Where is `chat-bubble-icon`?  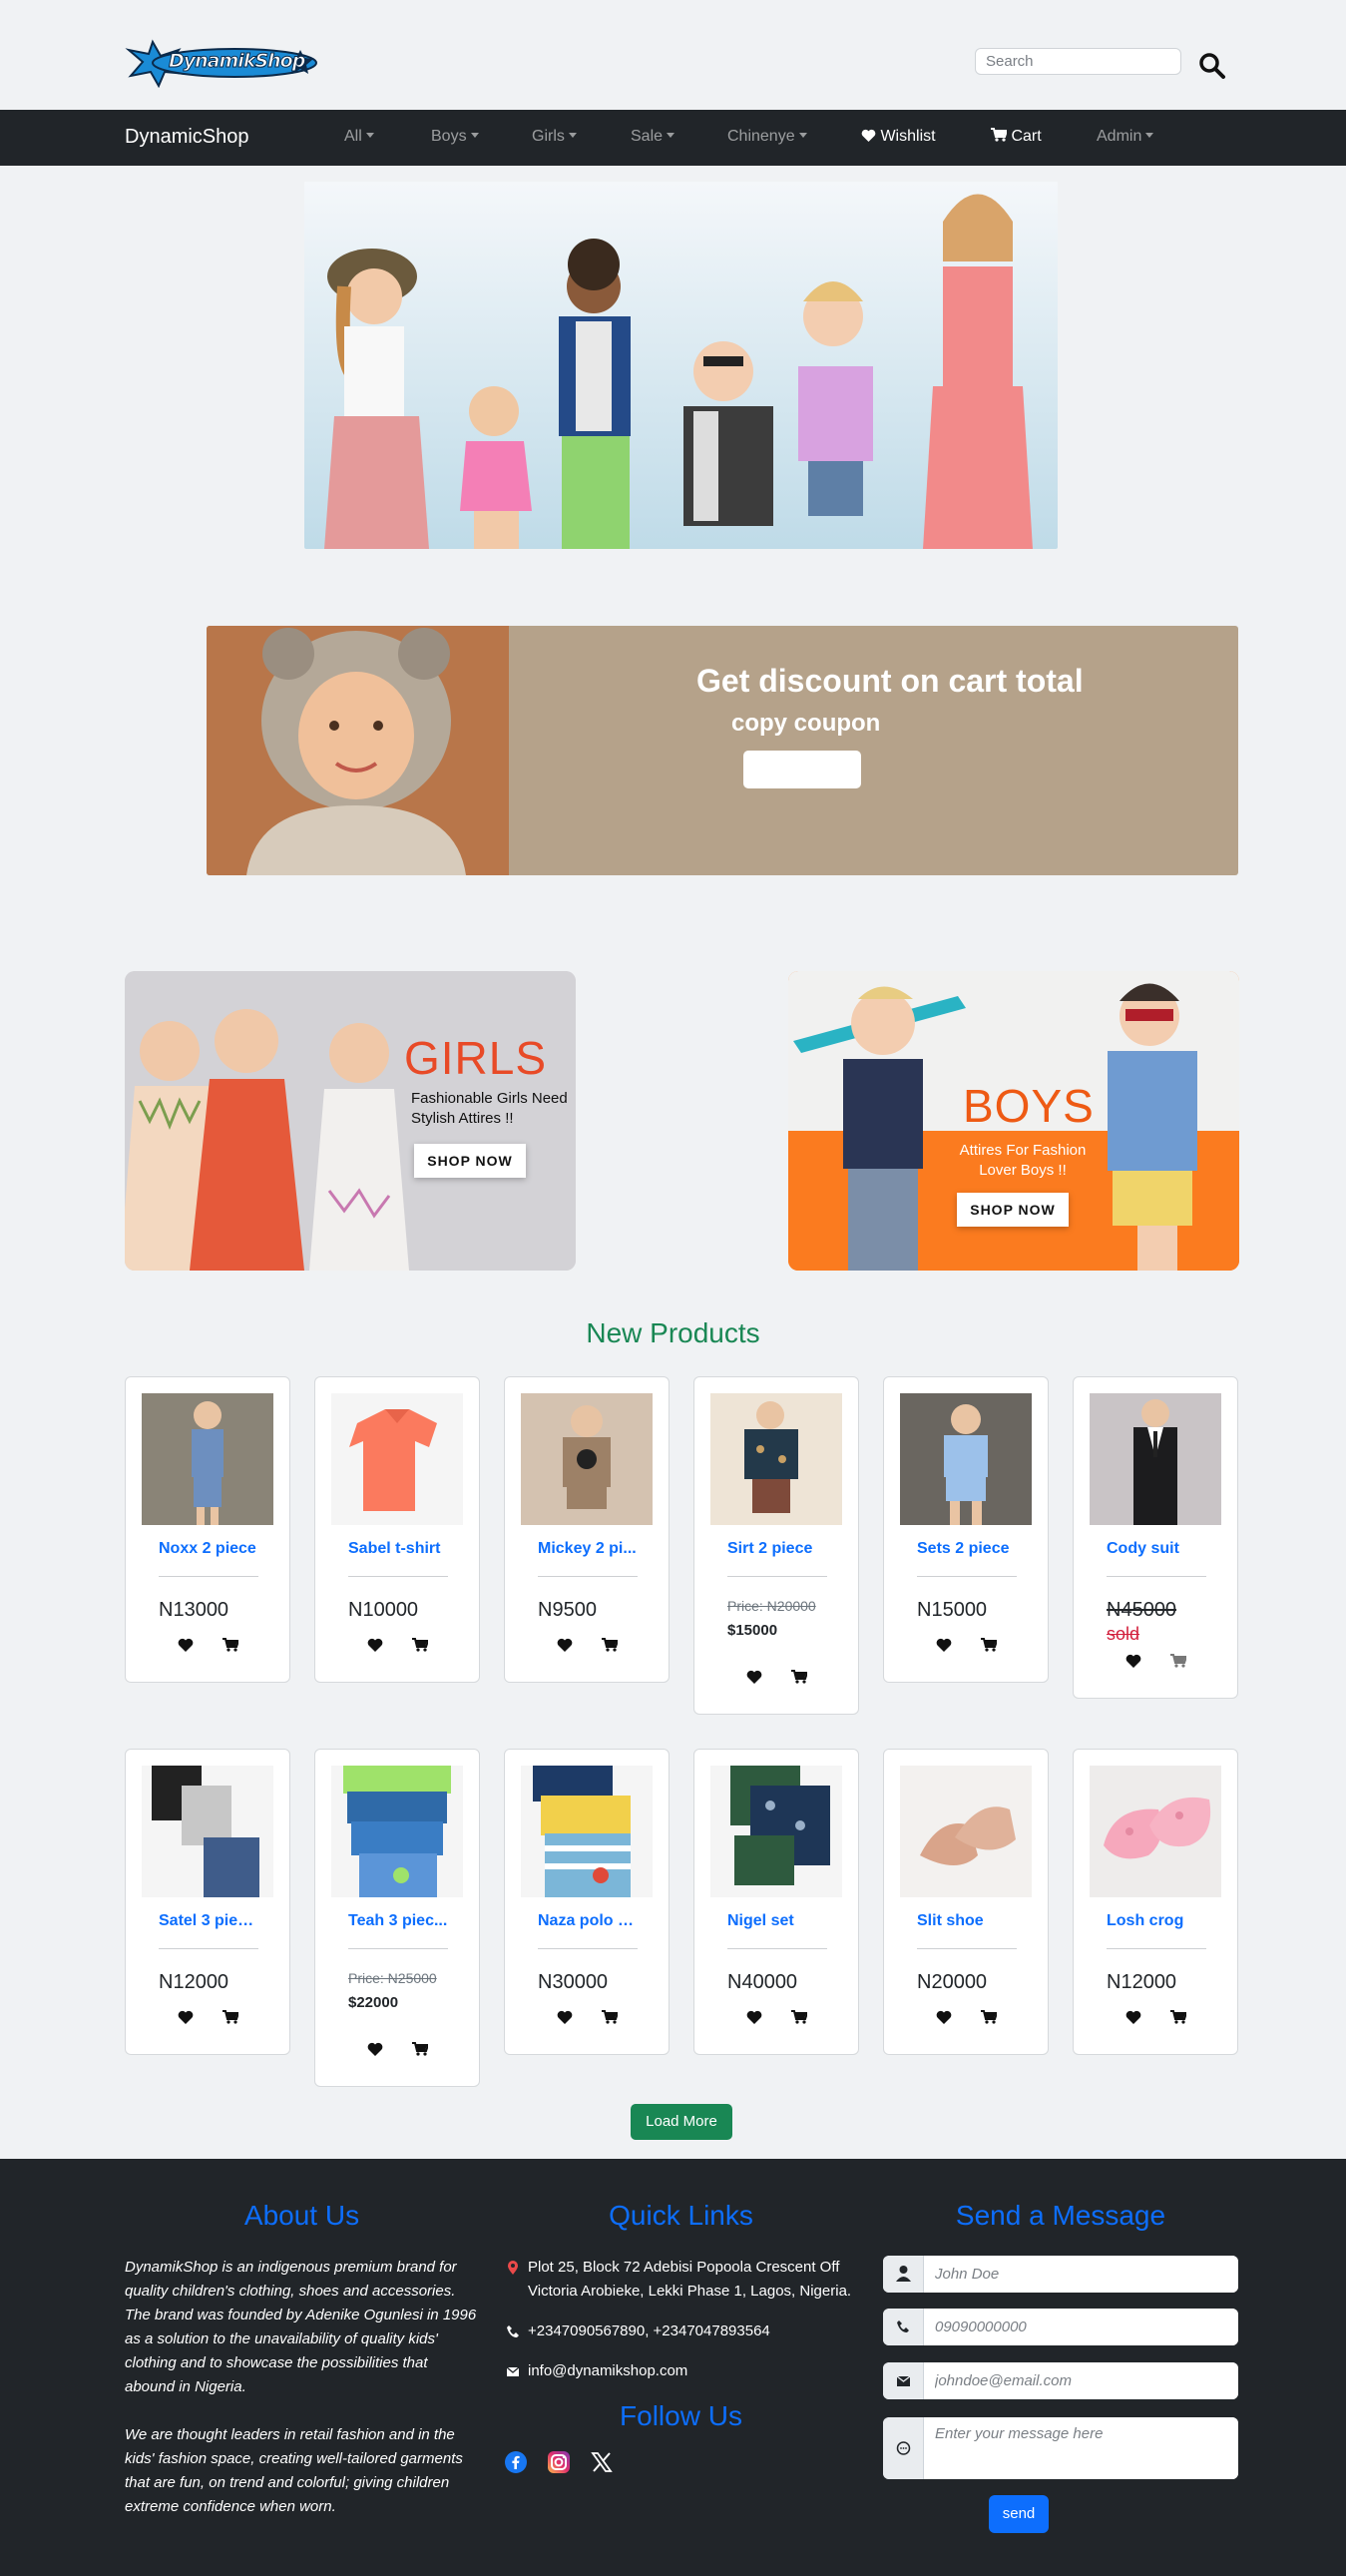
chat-bubble-icon is located at coordinates (903, 2448).